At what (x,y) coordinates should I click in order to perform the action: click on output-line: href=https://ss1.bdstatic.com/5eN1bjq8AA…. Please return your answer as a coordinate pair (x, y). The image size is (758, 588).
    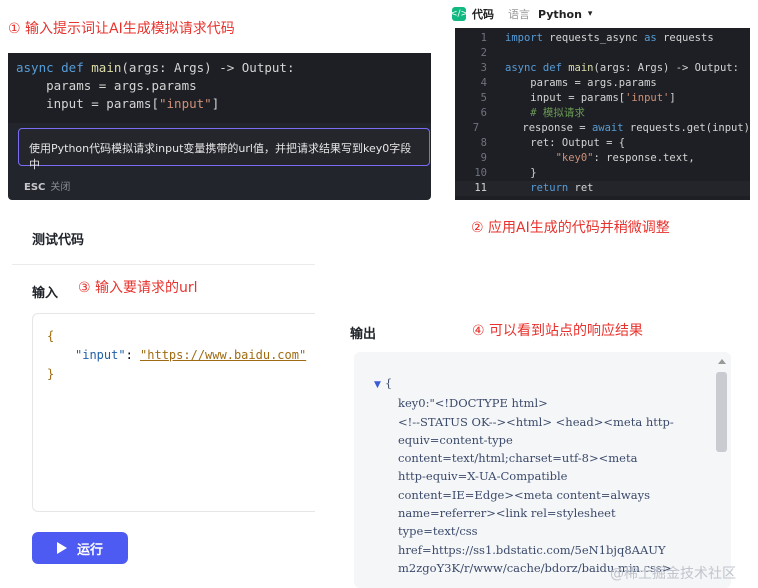
    Looking at the image, I should click on (532, 549).